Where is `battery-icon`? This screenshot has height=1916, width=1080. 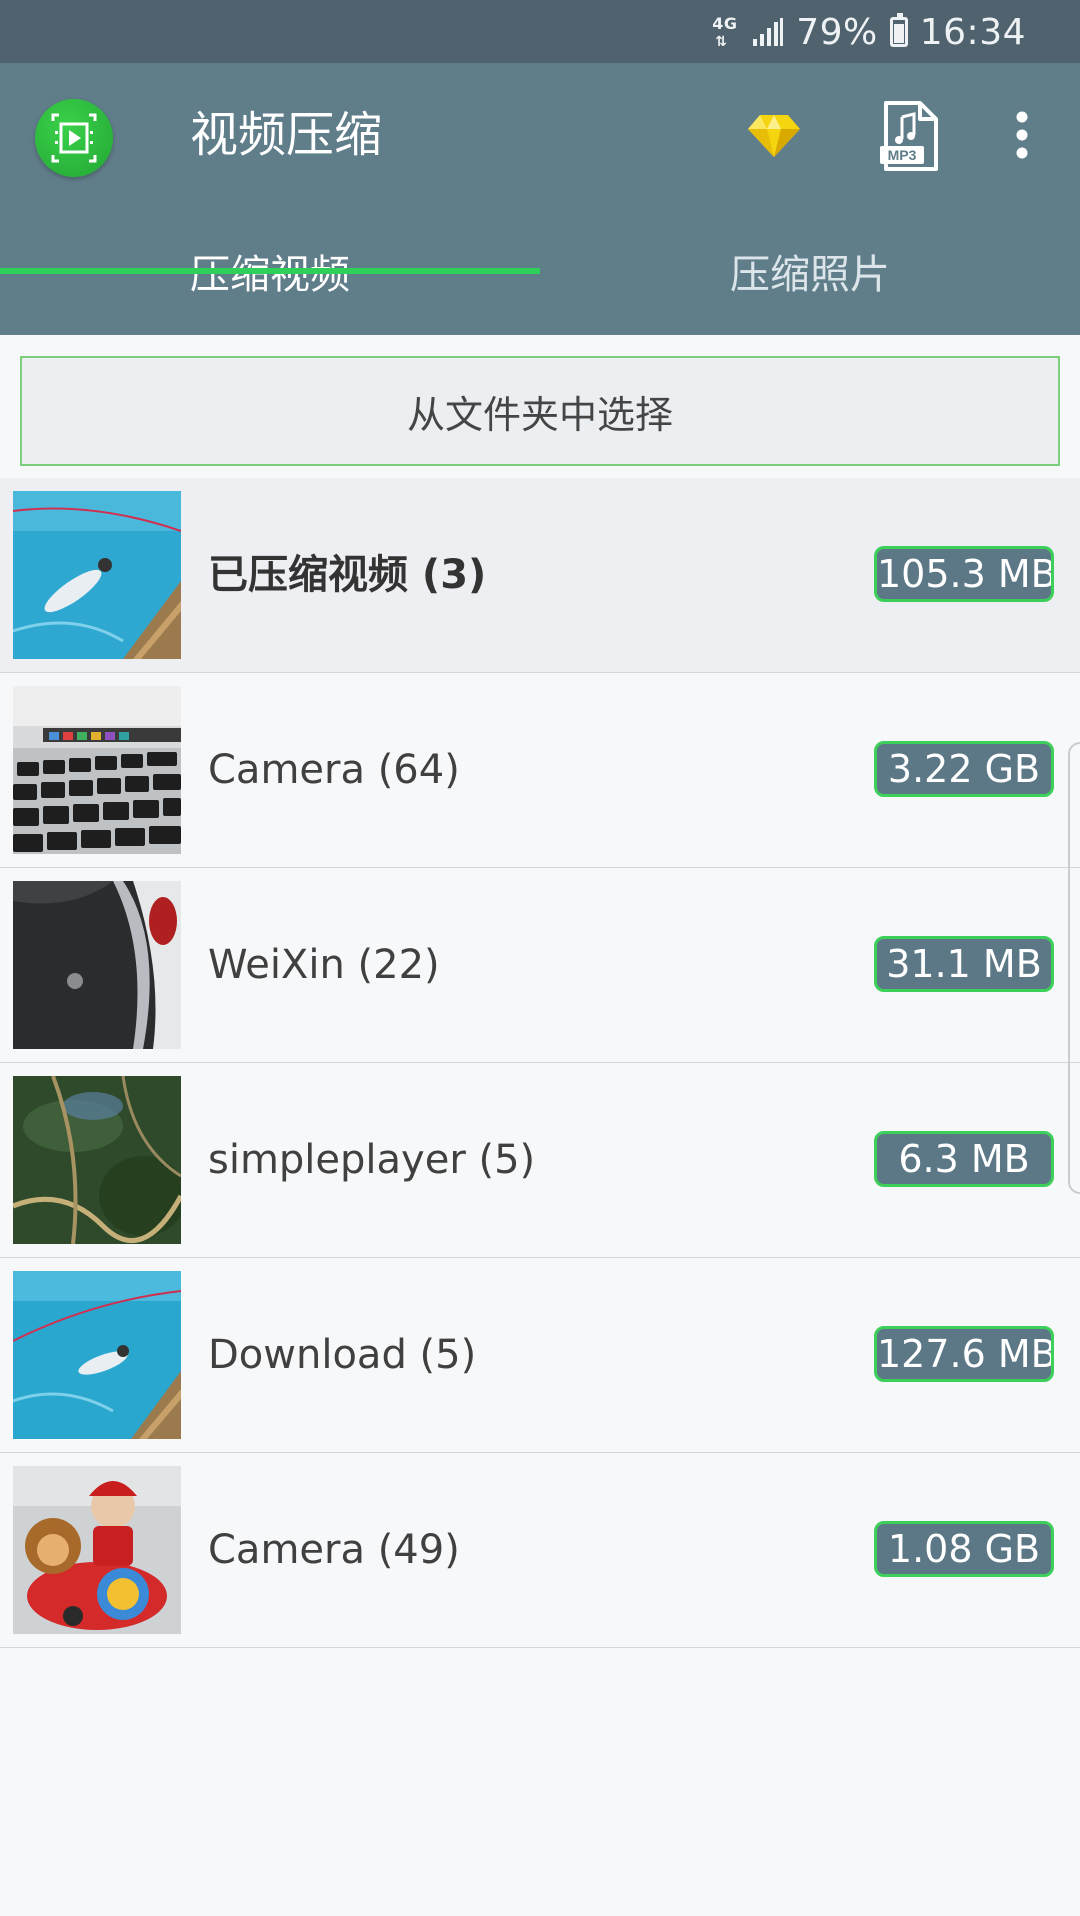 battery-icon is located at coordinates (898, 30).